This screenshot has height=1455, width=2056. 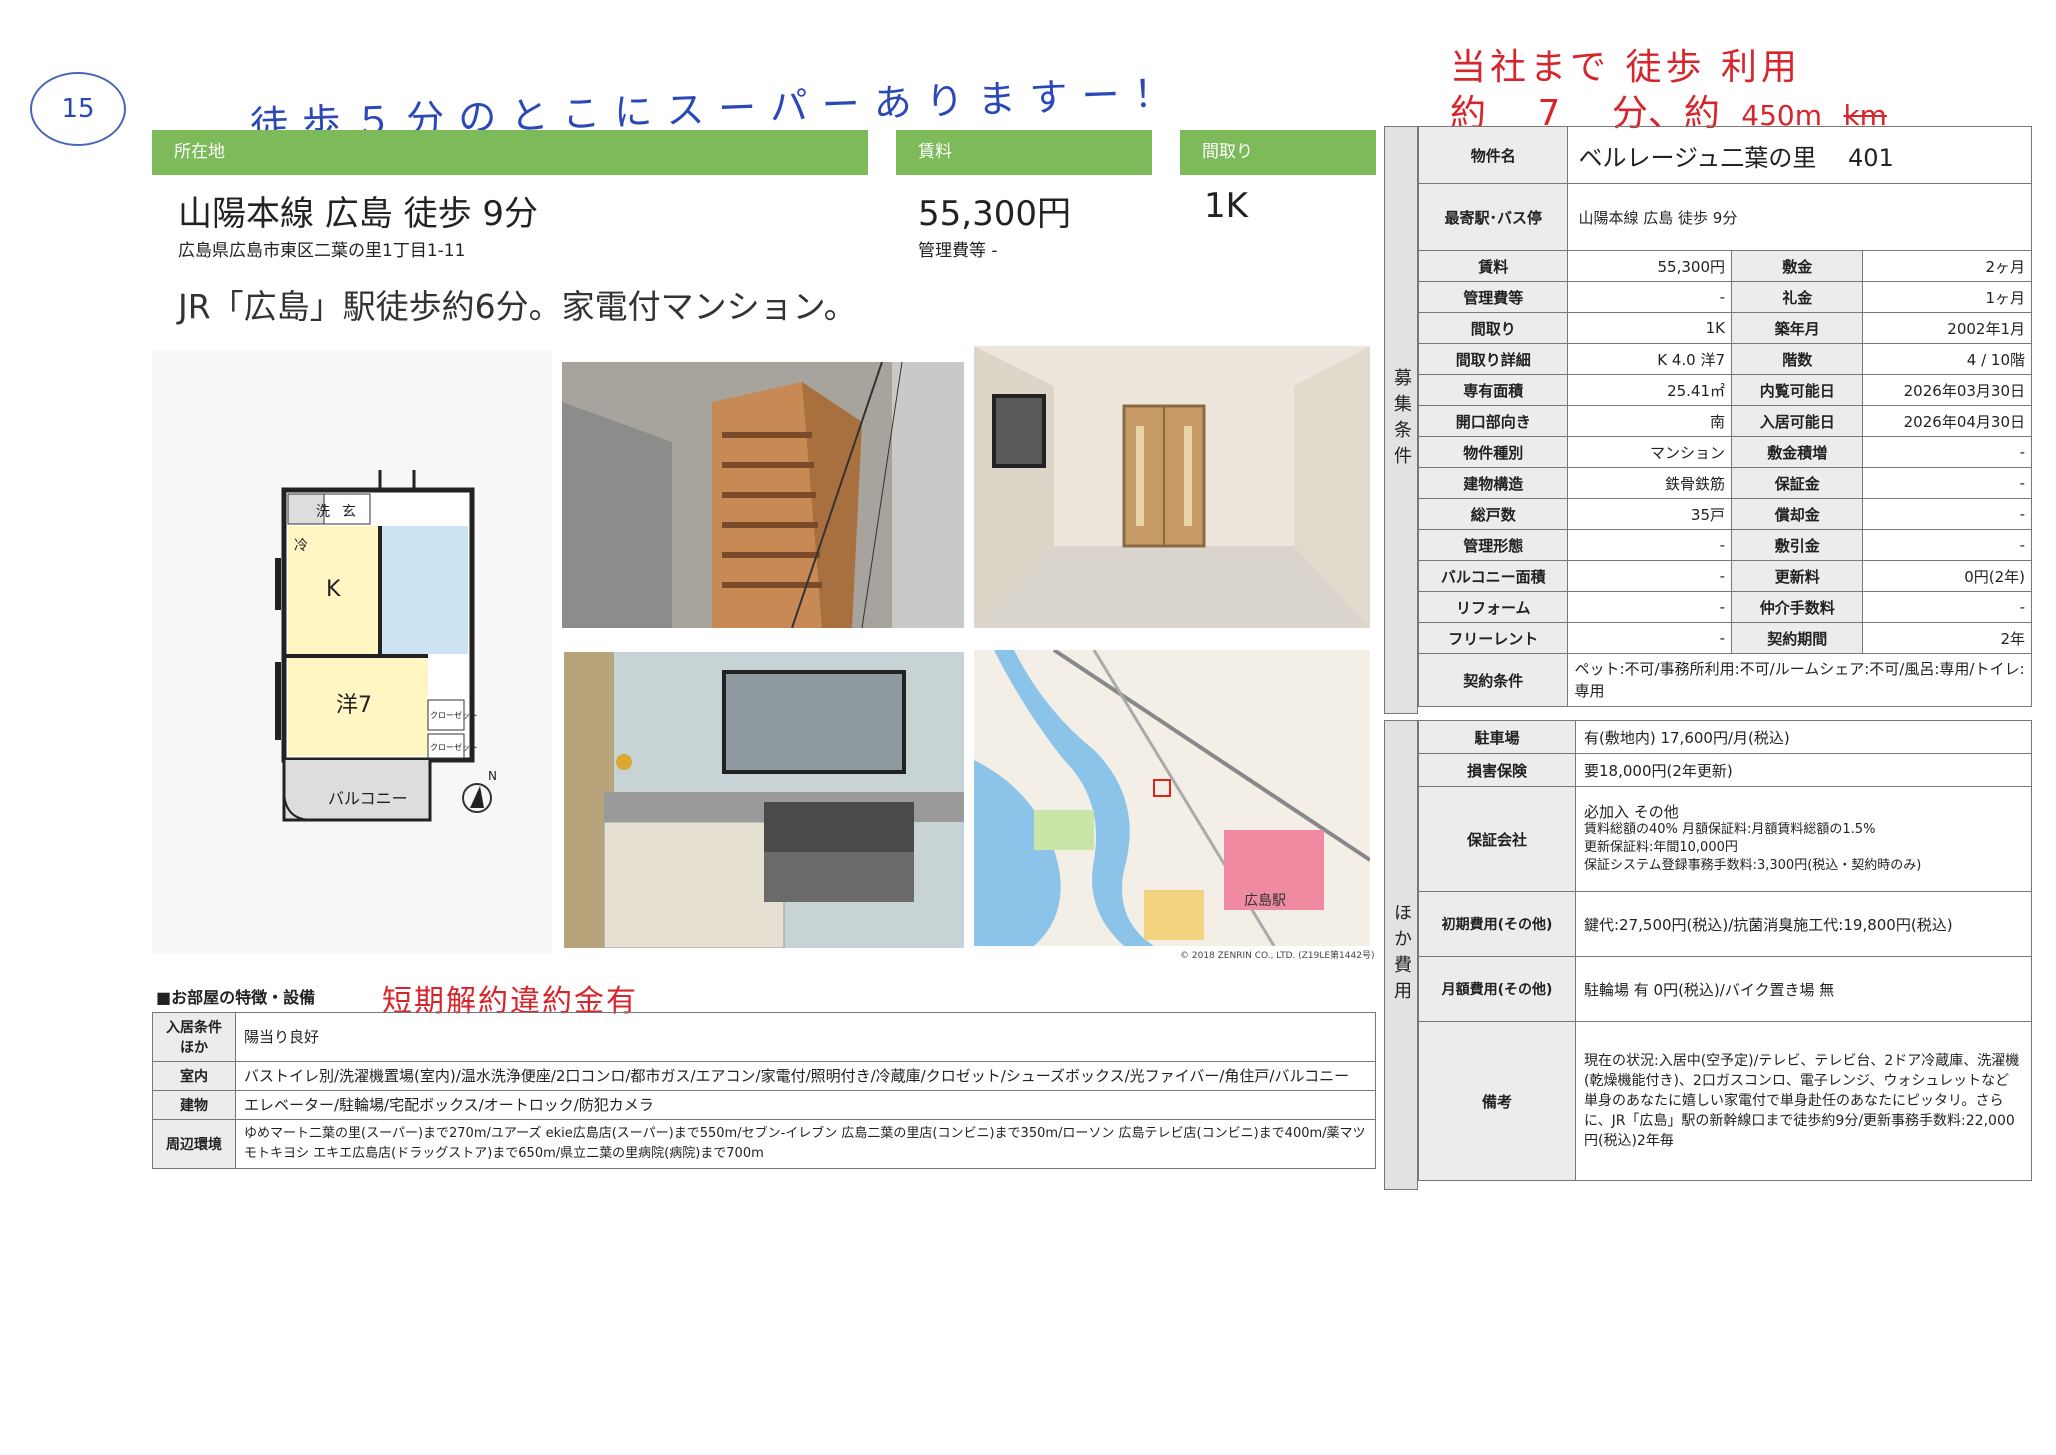 What do you see at coordinates (194, 1076) in the screenshot?
I see `feature-label: 室内` at bounding box center [194, 1076].